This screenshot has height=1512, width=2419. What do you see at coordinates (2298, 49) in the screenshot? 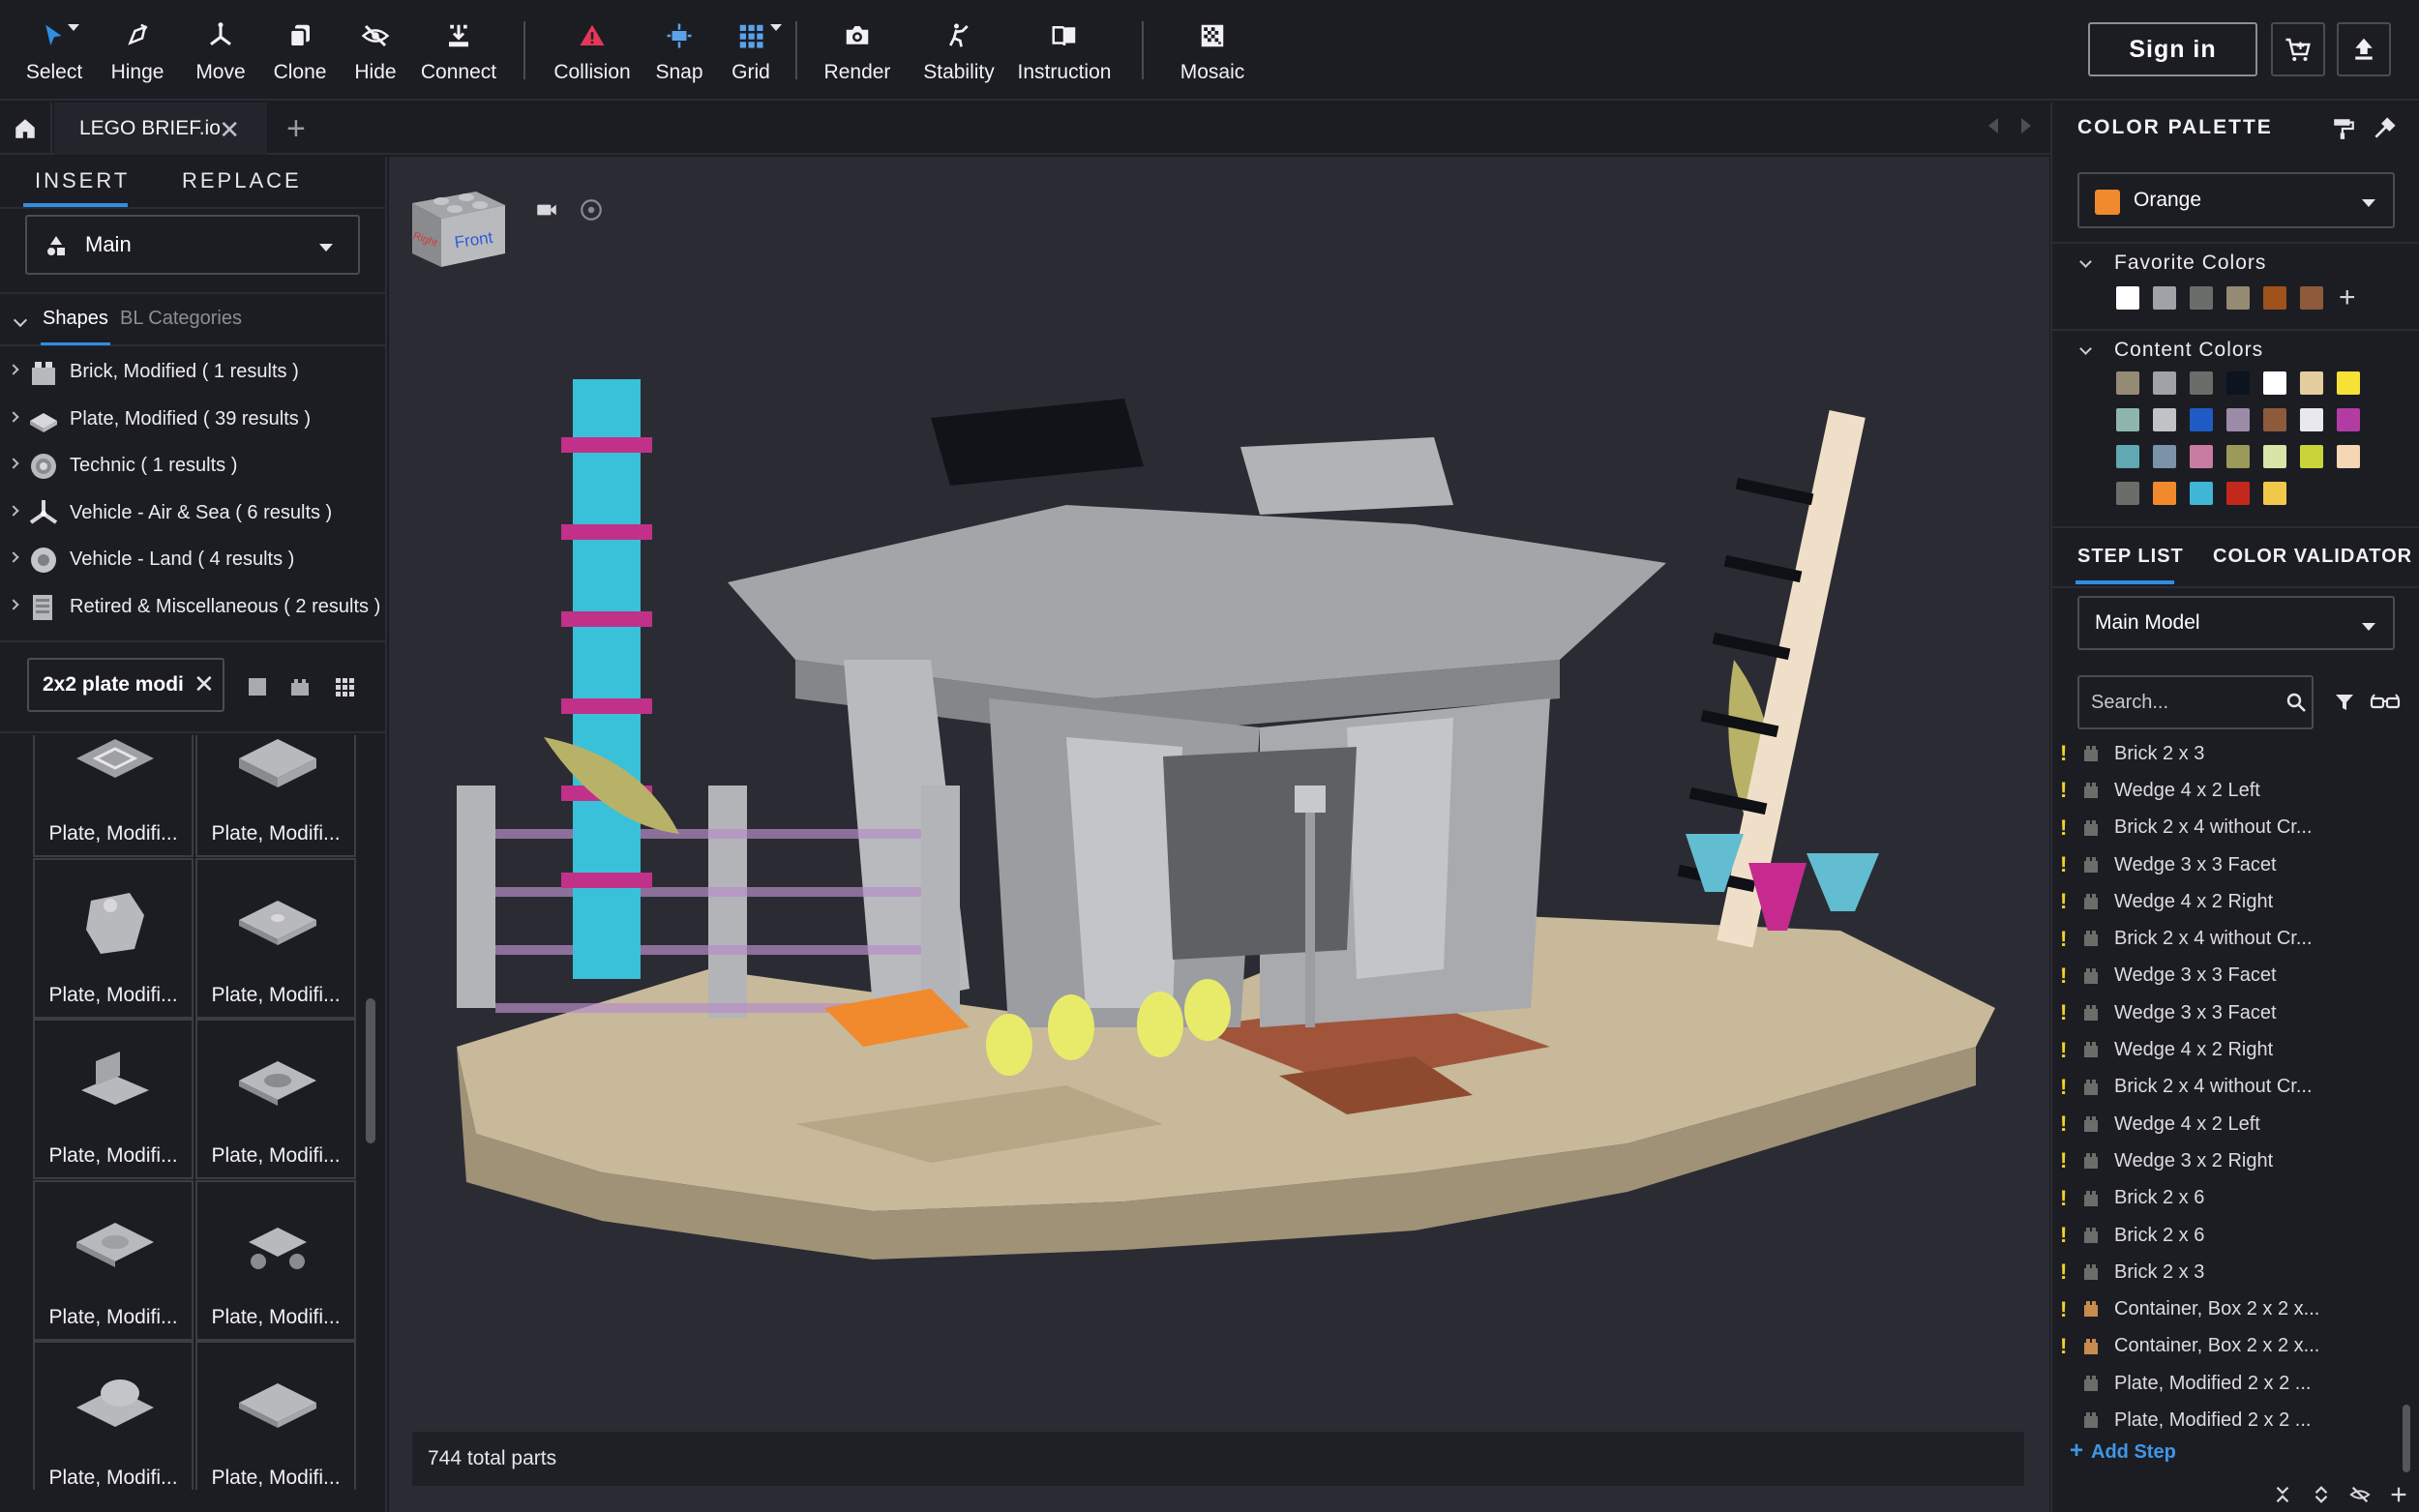
I see `cart-button` at bounding box center [2298, 49].